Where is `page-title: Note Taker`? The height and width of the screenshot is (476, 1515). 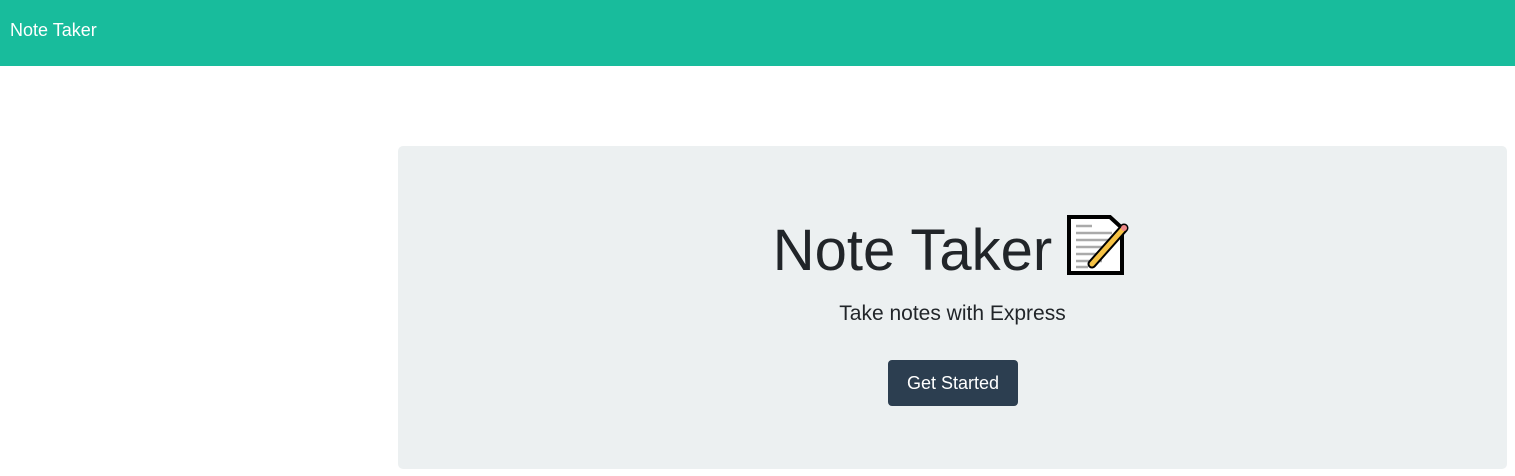
page-title: Note Taker is located at coordinates (952, 249).